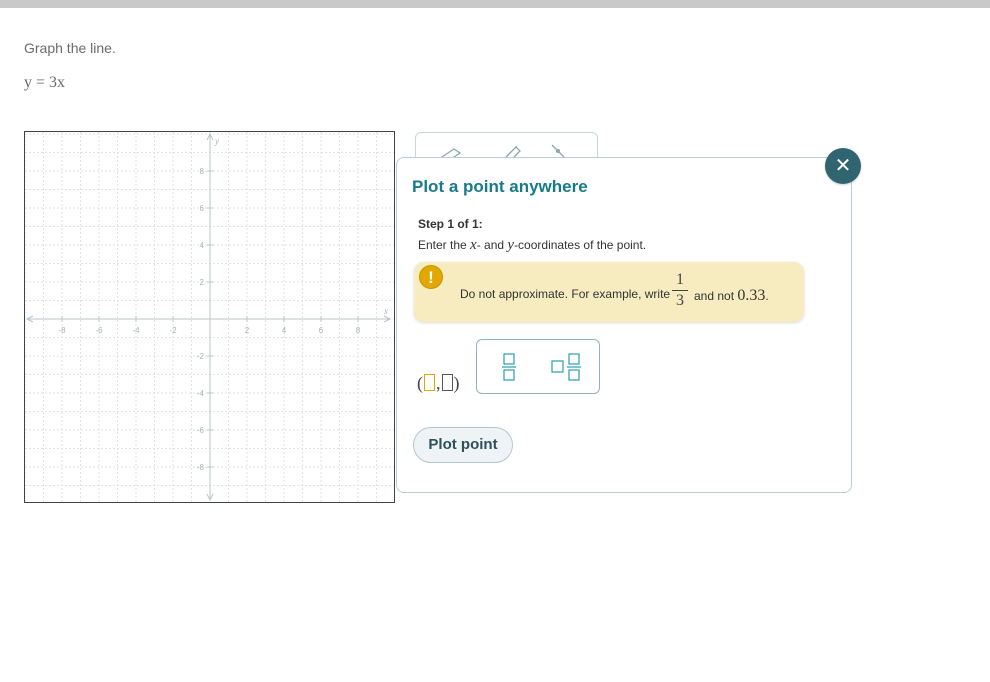  I want to click on x-coordinate-slot, so click(429, 382).